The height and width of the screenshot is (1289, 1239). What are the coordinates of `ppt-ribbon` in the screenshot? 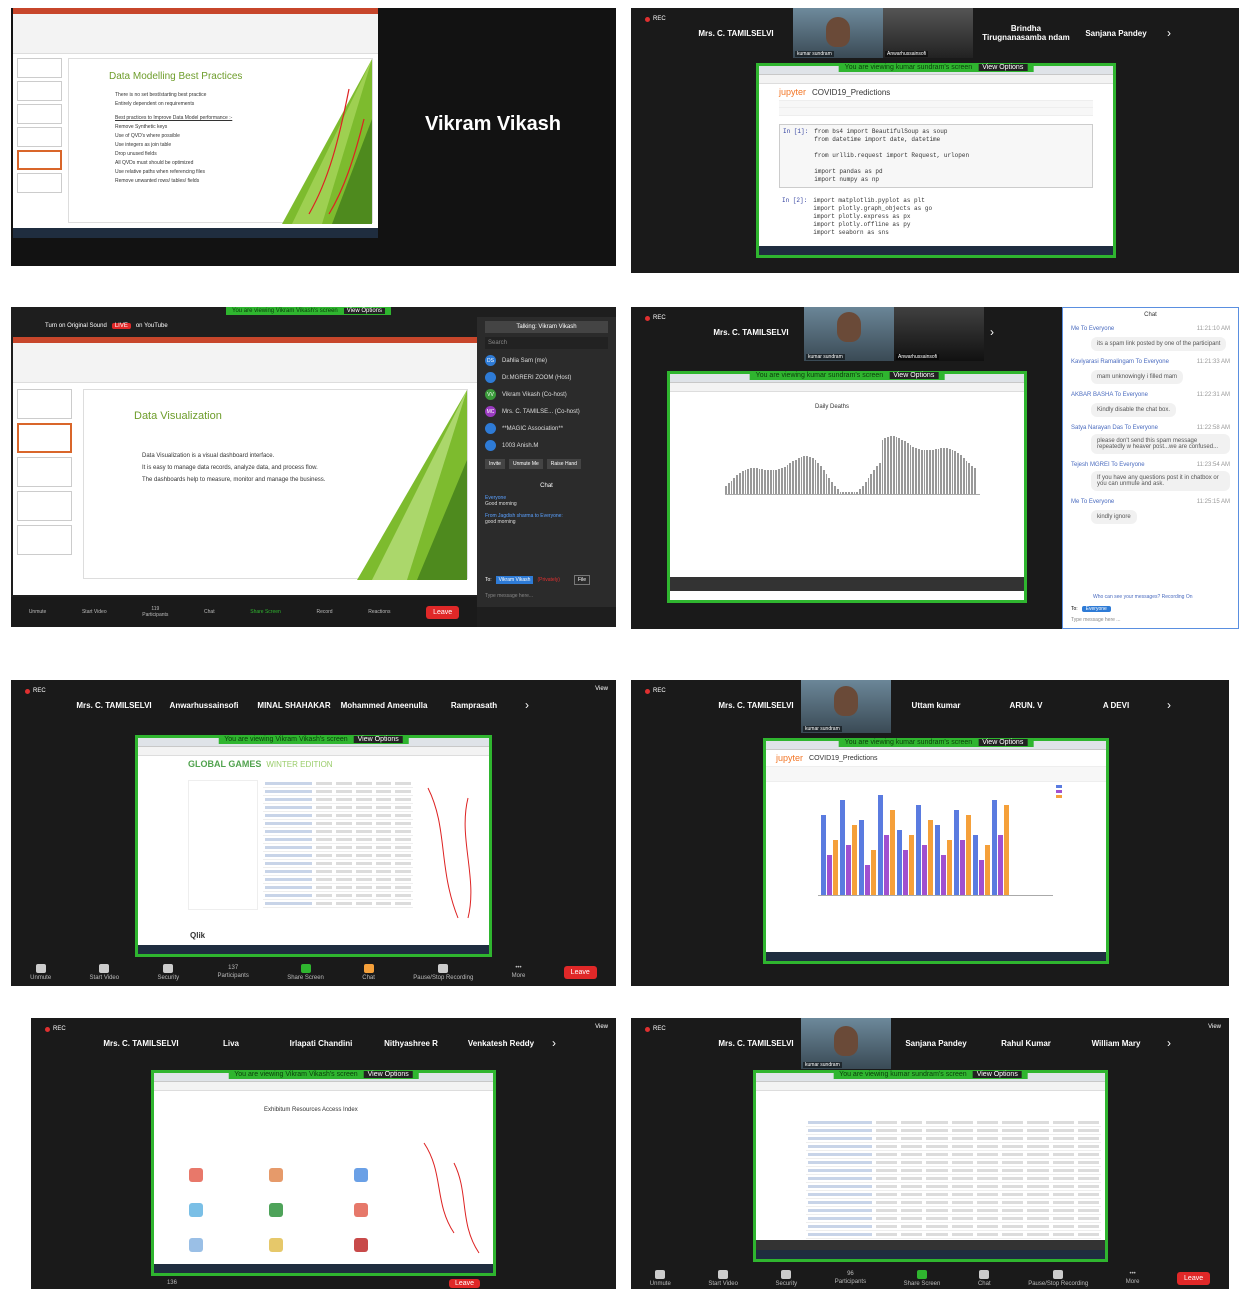 It's located at (195, 34).